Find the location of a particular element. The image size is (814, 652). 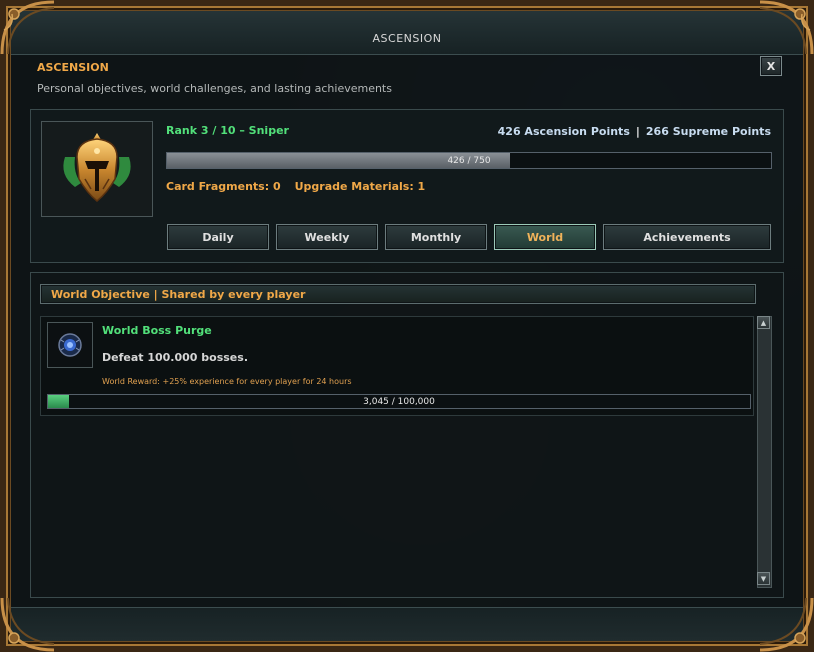

rank-emblem-frame is located at coordinates (97, 169).